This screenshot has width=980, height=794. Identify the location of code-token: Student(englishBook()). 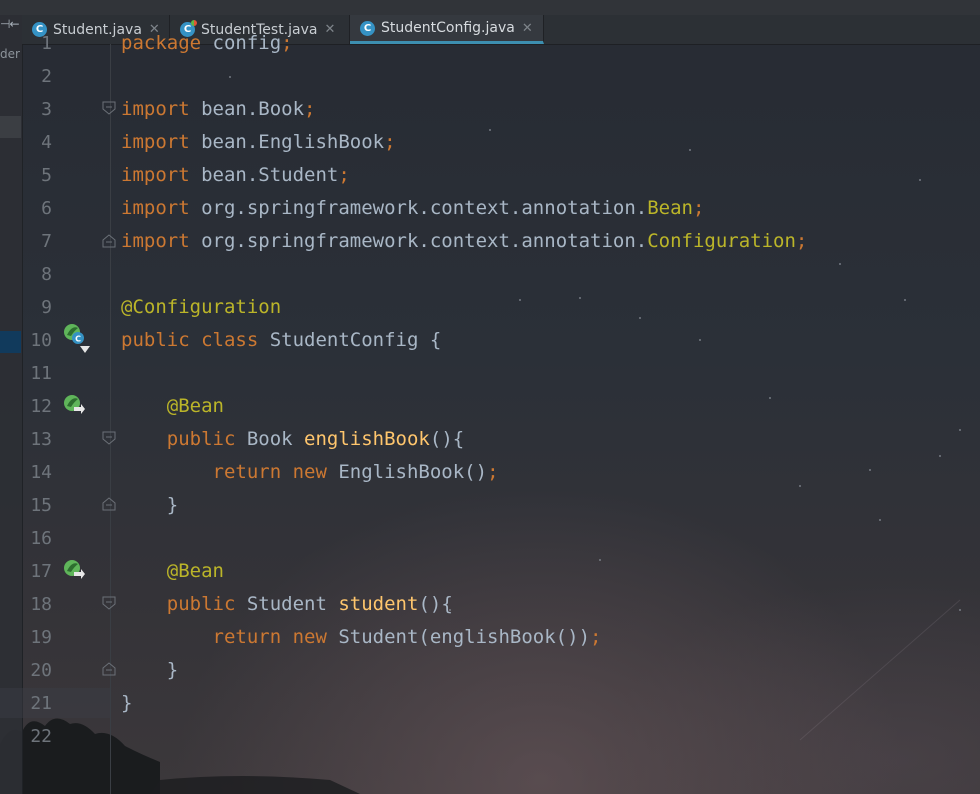
(458, 637).